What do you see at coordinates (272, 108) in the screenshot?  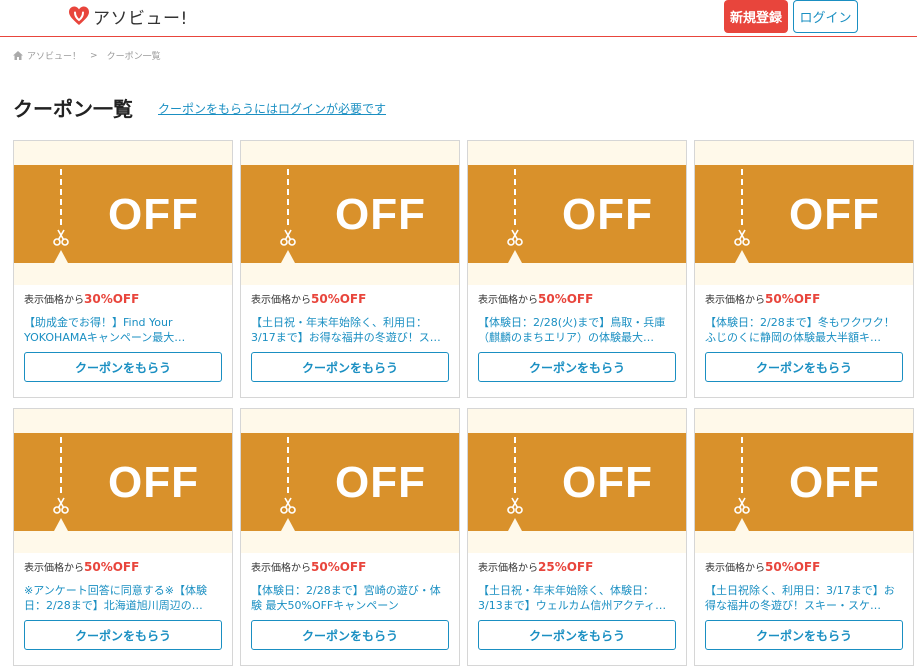 I see `login-required-link: クーポンをもらうにはログインが必要です` at bounding box center [272, 108].